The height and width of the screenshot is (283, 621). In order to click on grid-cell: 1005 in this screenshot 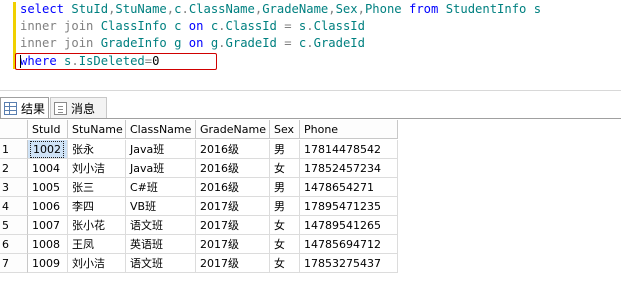, I will do `click(48, 187)`.